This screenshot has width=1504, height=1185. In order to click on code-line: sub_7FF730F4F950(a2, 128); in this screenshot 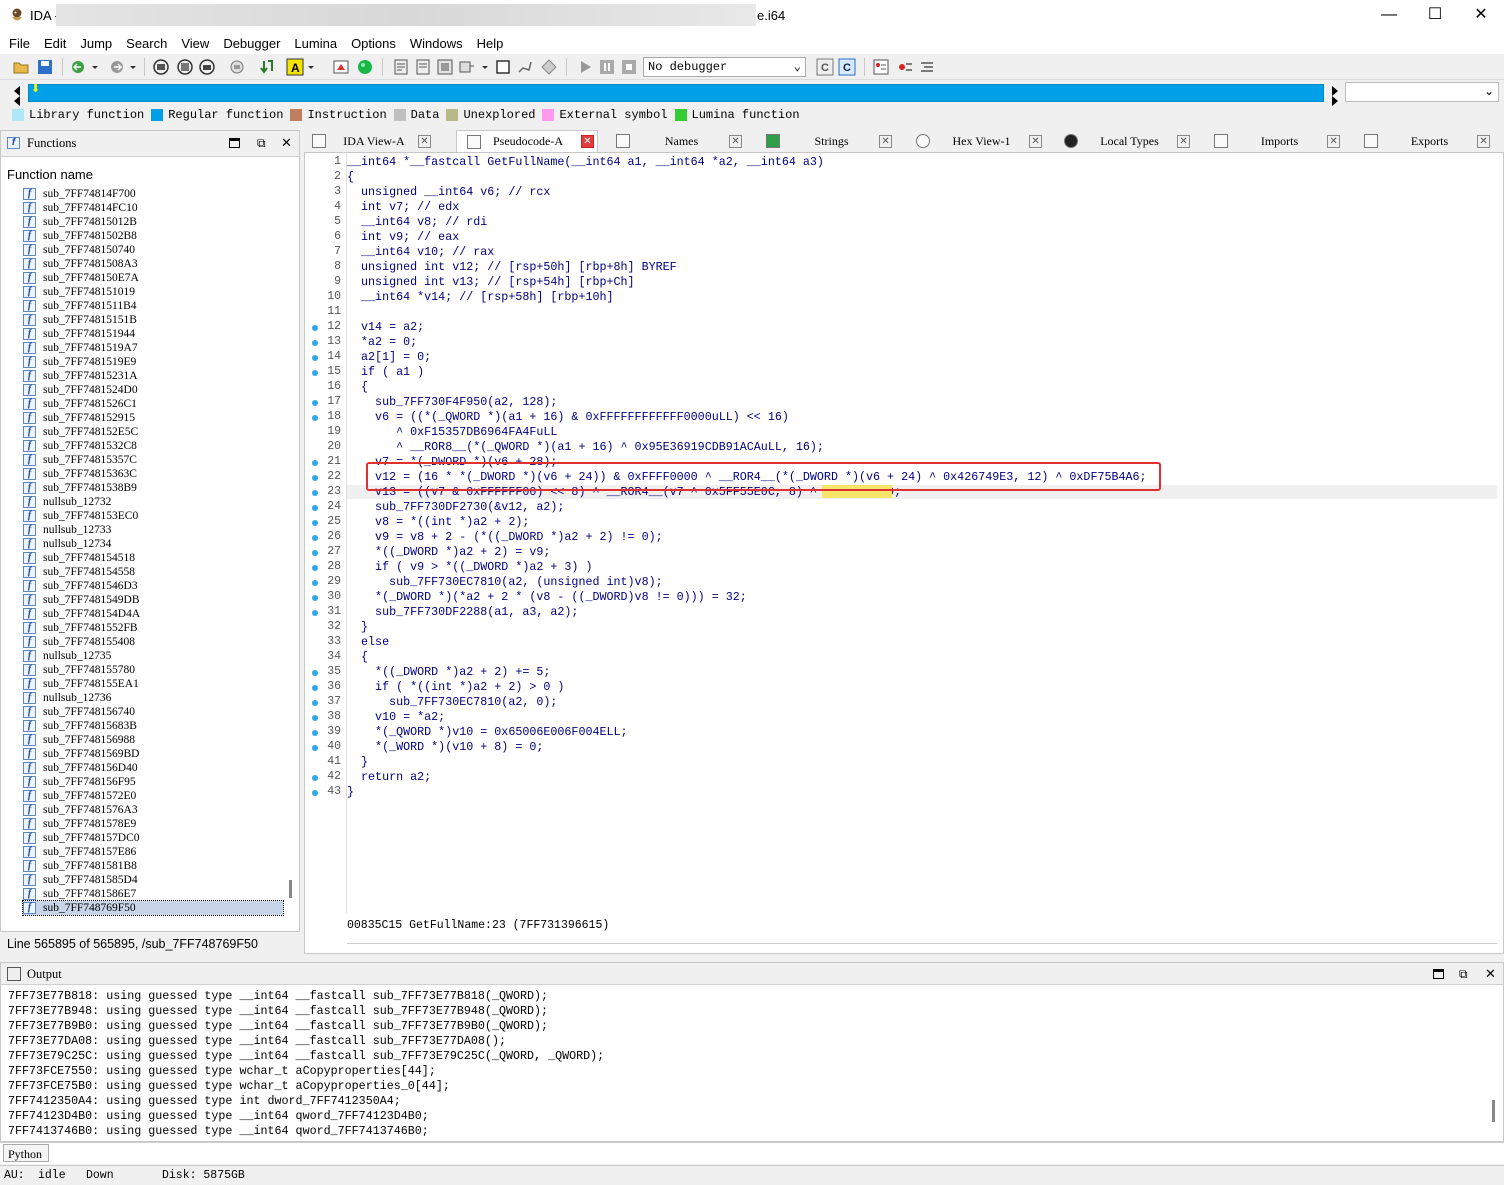, I will do `click(452, 402)`.